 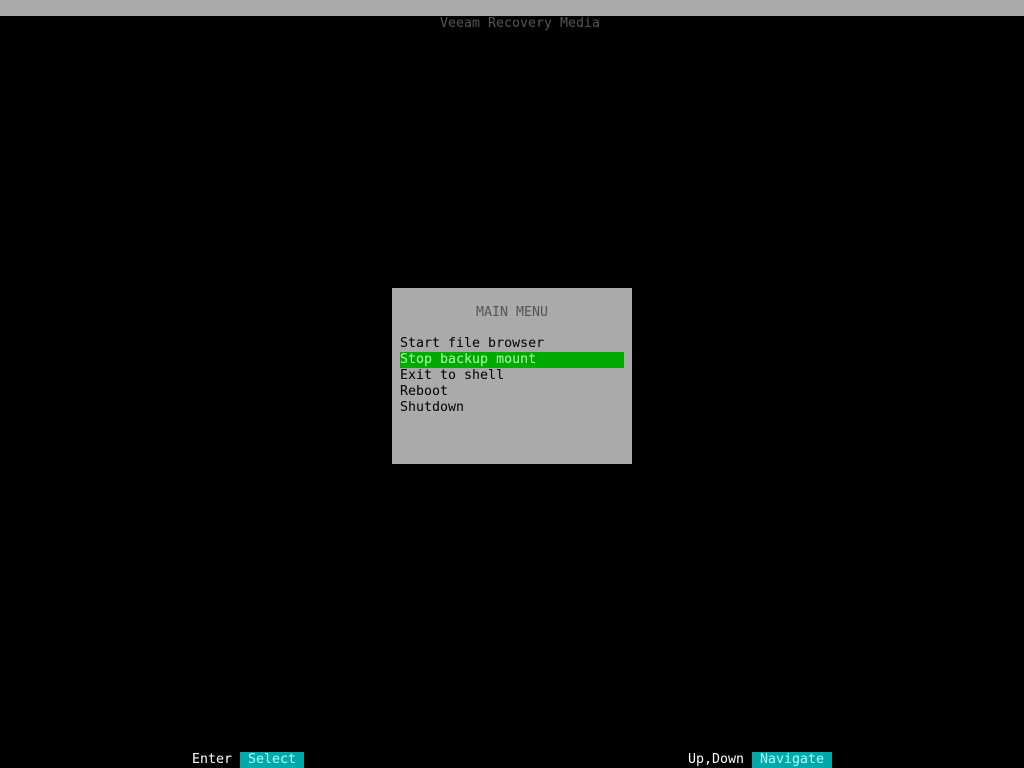 I want to click on menu-item-stop-backup-mount: Stop backup mount, so click(x=512, y=360).